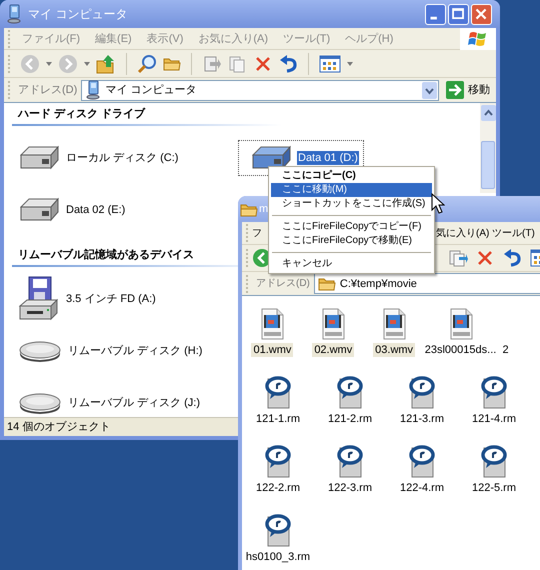 This screenshot has height=570, width=540. Describe the element at coordinates (172, 63) in the screenshot. I see `folders-icon` at that location.